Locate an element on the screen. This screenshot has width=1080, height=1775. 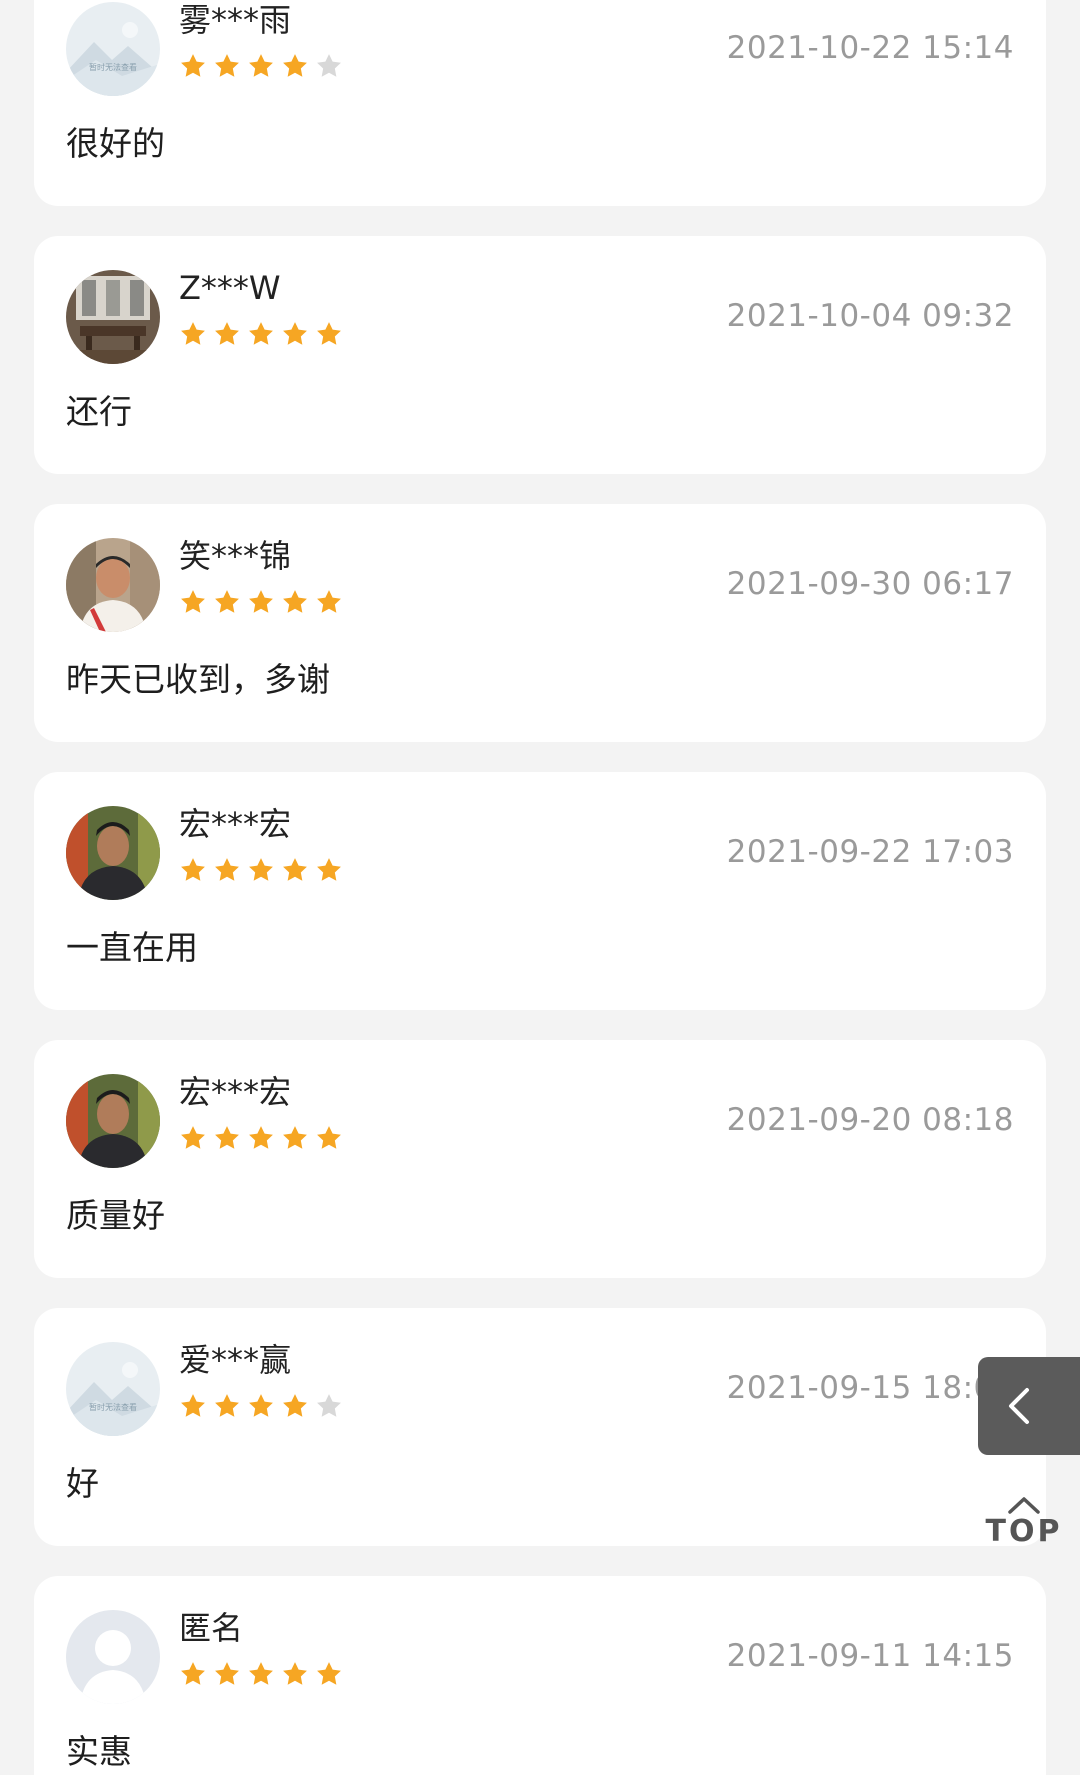
reviewer-name: 匿名 is located at coordinates (211, 1628).